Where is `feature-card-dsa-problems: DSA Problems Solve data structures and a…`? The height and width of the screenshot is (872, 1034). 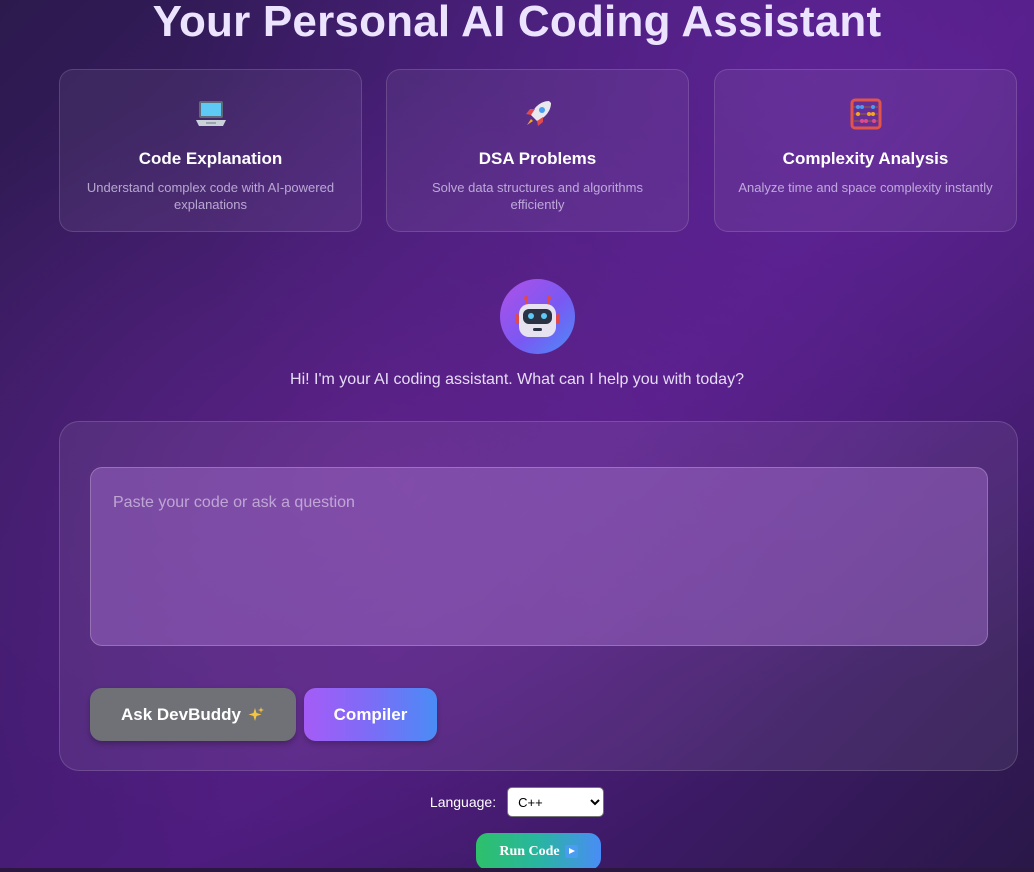 feature-card-dsa-problems: DSA Problems Solve data structures and a… is located at coordinates (537, 150).